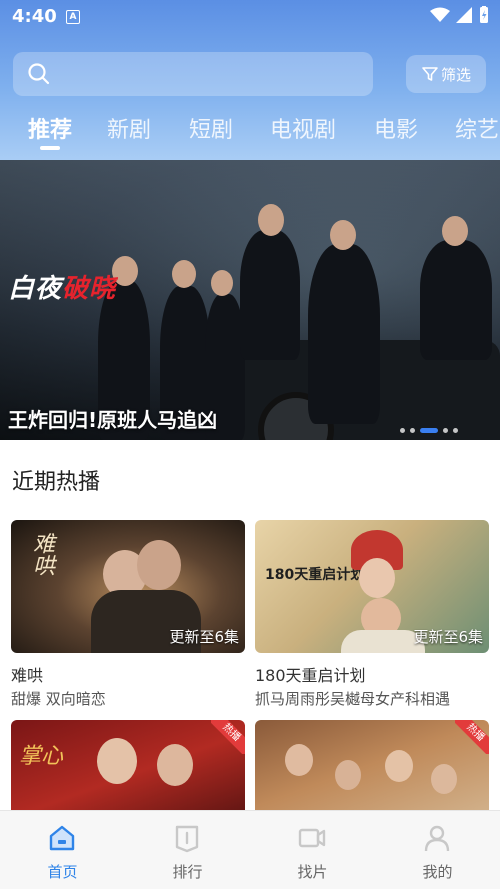  I want to click on home-icon, so click(62, 838).